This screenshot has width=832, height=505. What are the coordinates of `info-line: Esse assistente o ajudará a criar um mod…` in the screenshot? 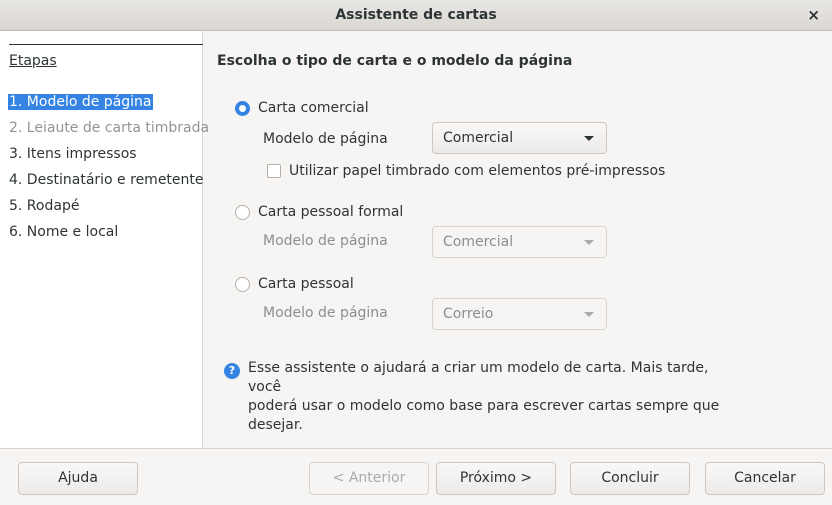 It's located at (478, 377).